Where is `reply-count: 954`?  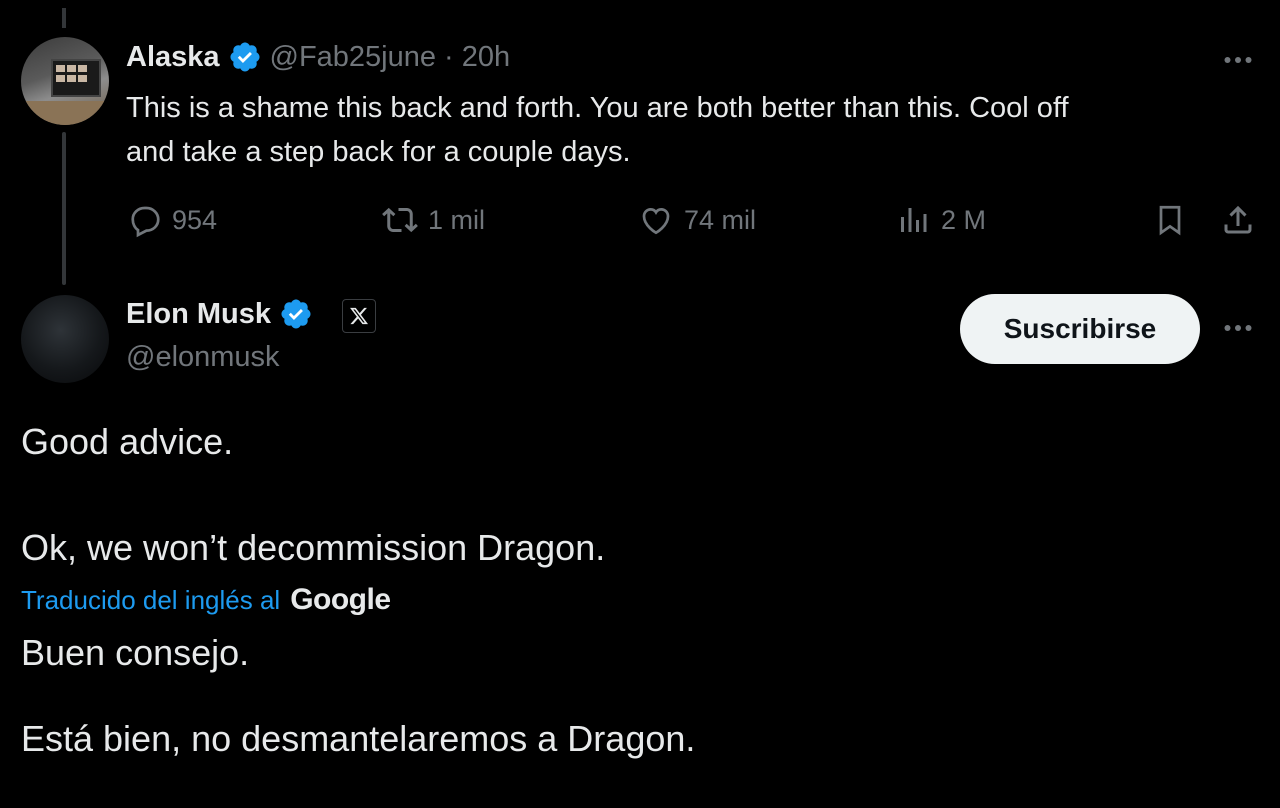
reply-count: 954 is located at coordinates (195, 219).